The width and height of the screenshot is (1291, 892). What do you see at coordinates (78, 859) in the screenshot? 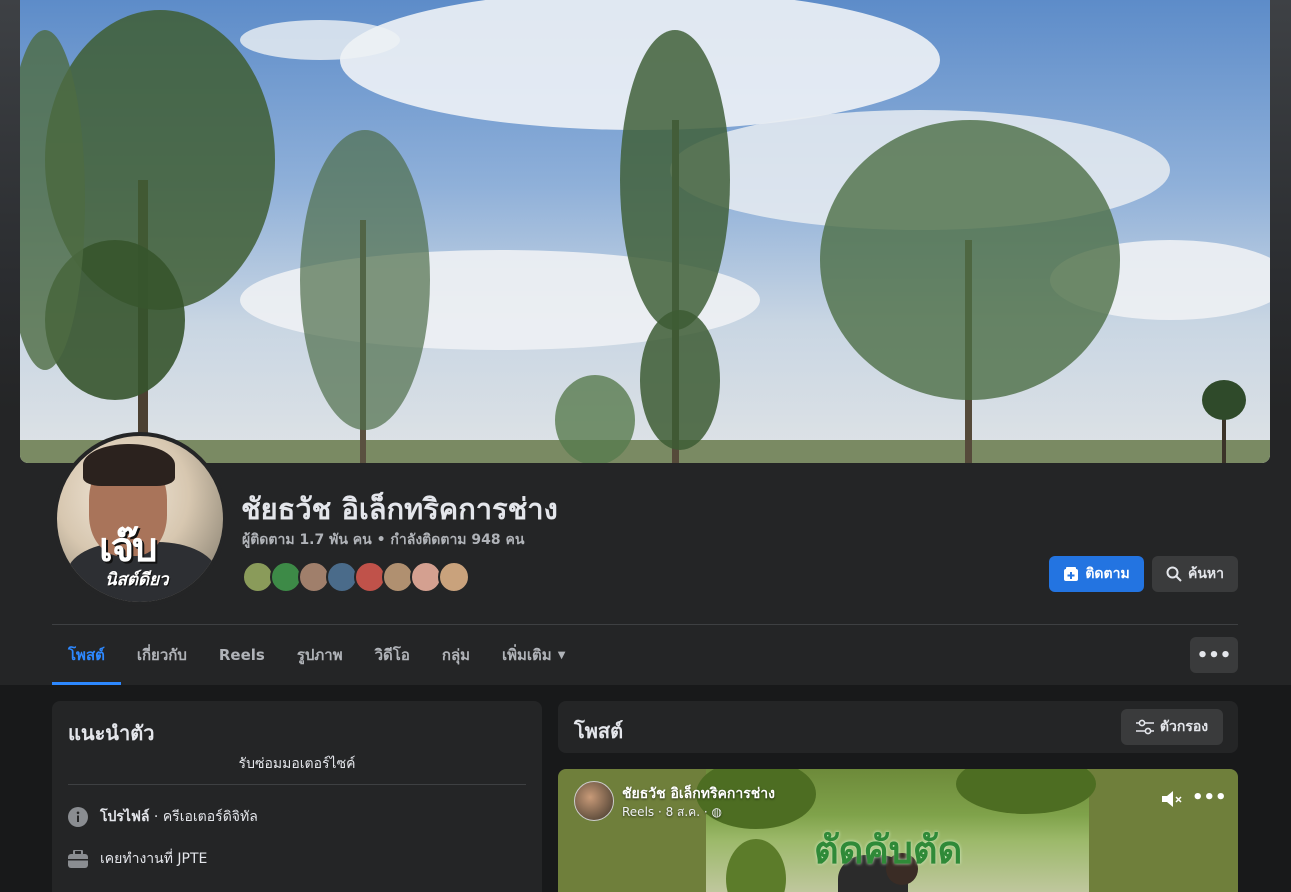
I see `briefcase-icon` at bounding box center [78, 859].